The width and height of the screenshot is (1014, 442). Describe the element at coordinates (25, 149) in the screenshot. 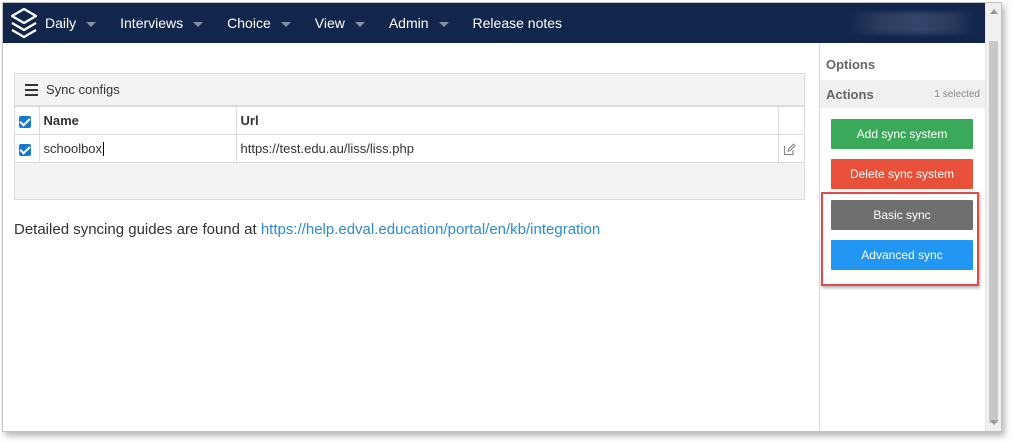

I see `row-checkbox` at that location.